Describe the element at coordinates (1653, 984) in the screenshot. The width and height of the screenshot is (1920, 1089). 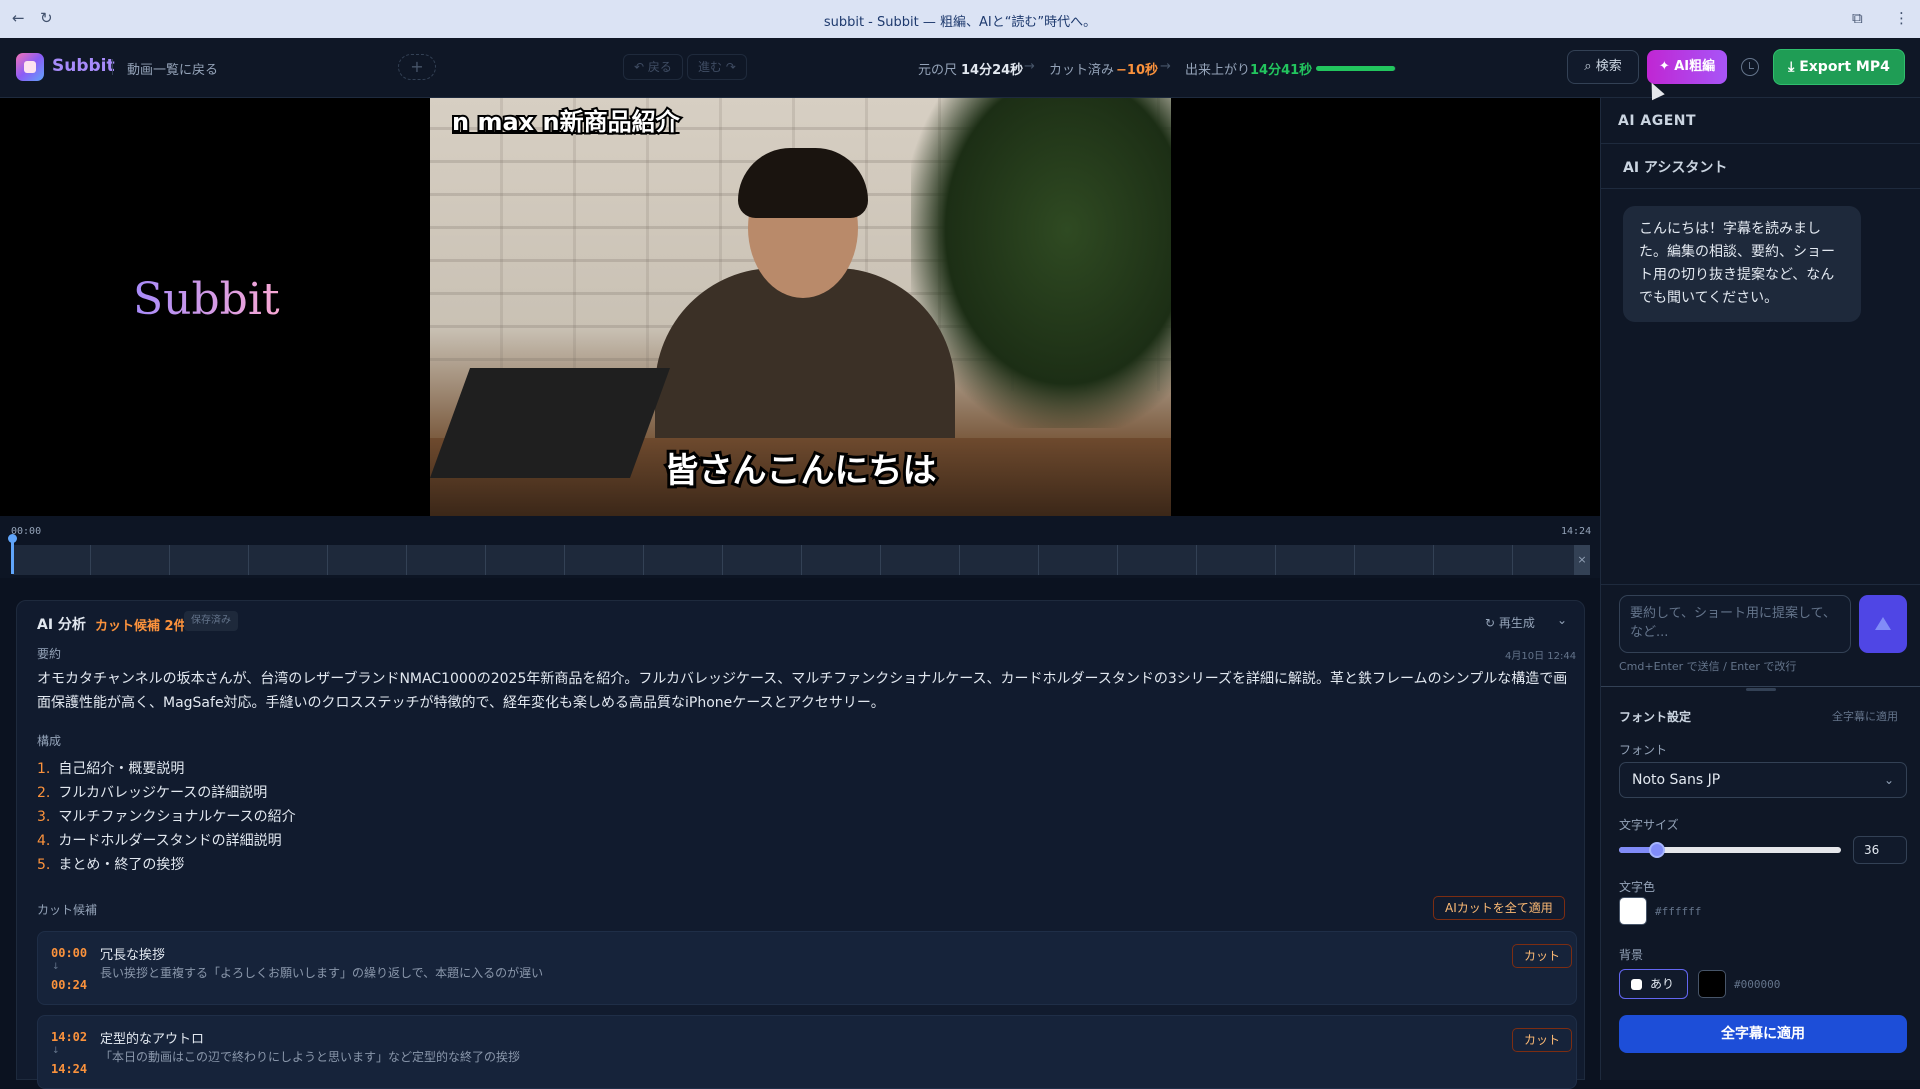
I see `background-toggle: あり` at that location.